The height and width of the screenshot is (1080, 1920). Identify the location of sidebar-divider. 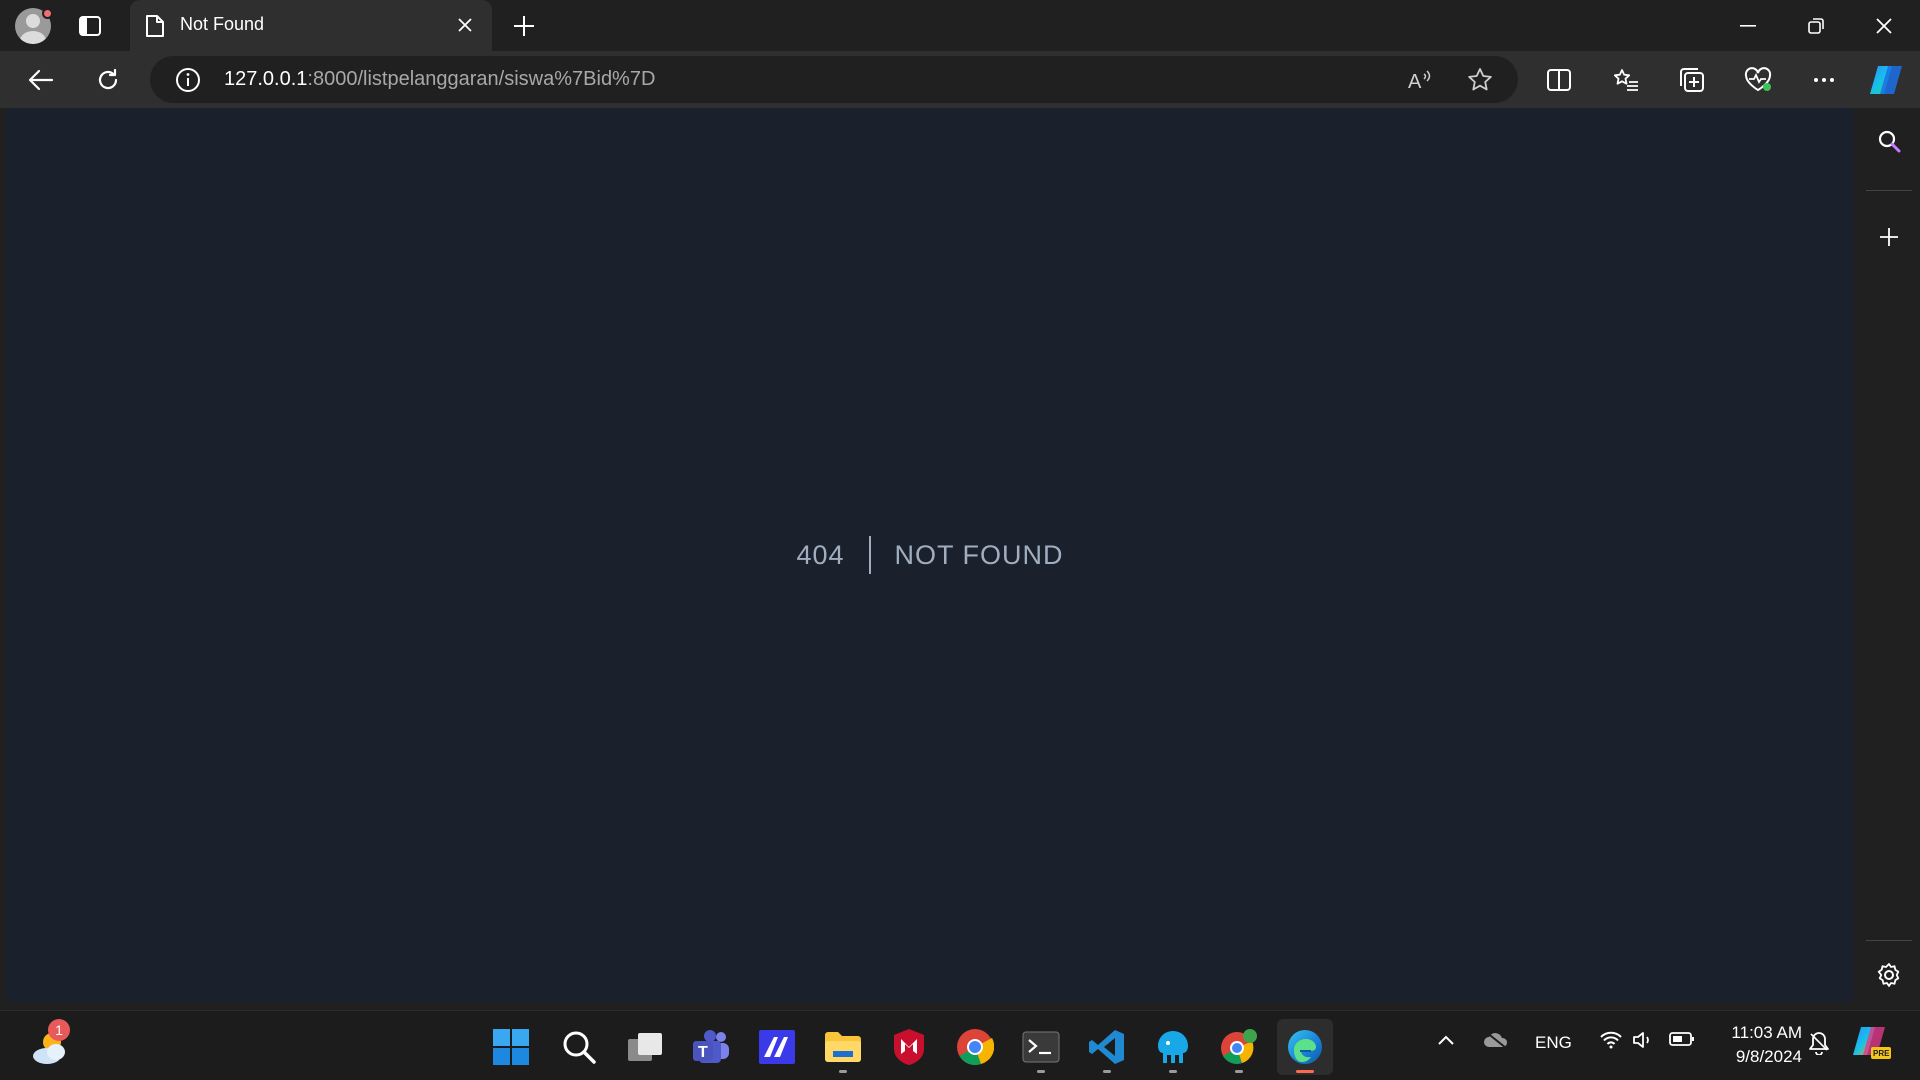
(1889, 190).